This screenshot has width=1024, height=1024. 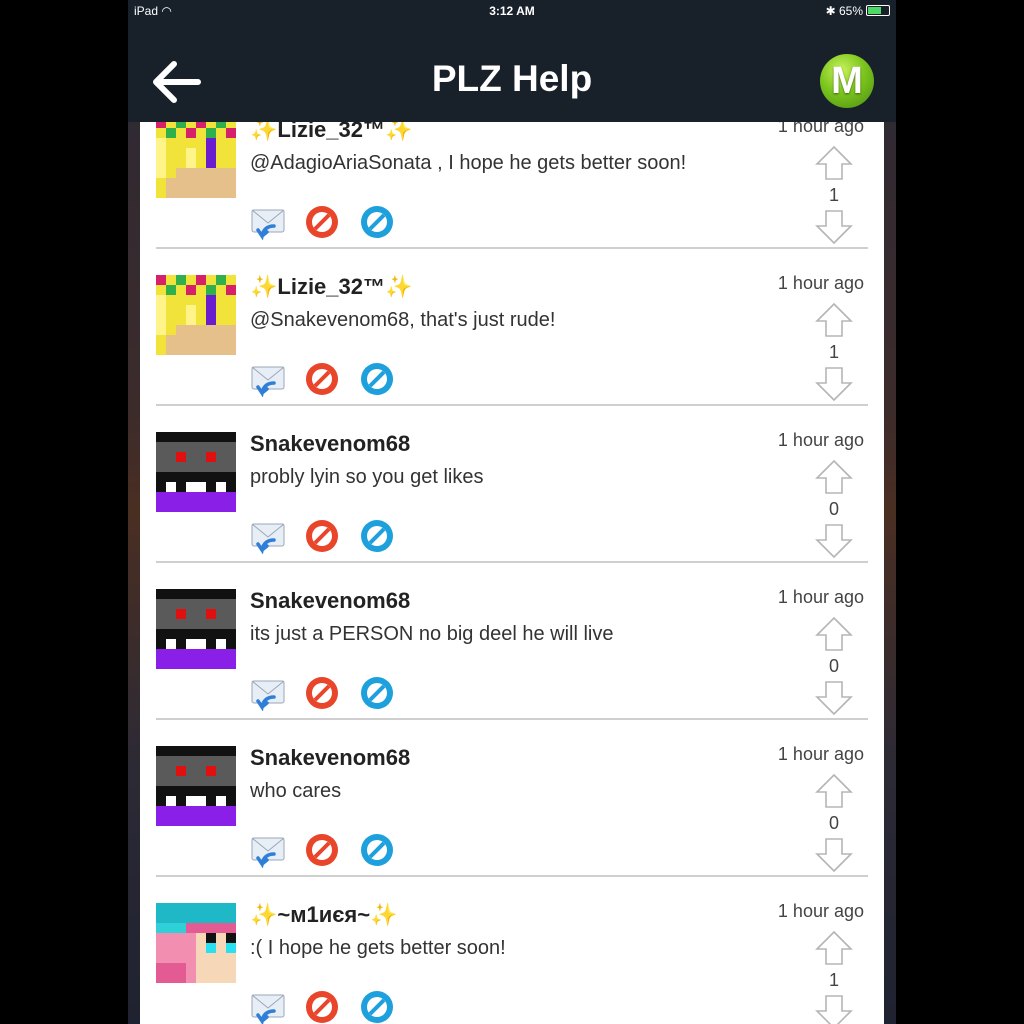 I want to click on page-title: PLZ Help, so click(x=512, y=78).